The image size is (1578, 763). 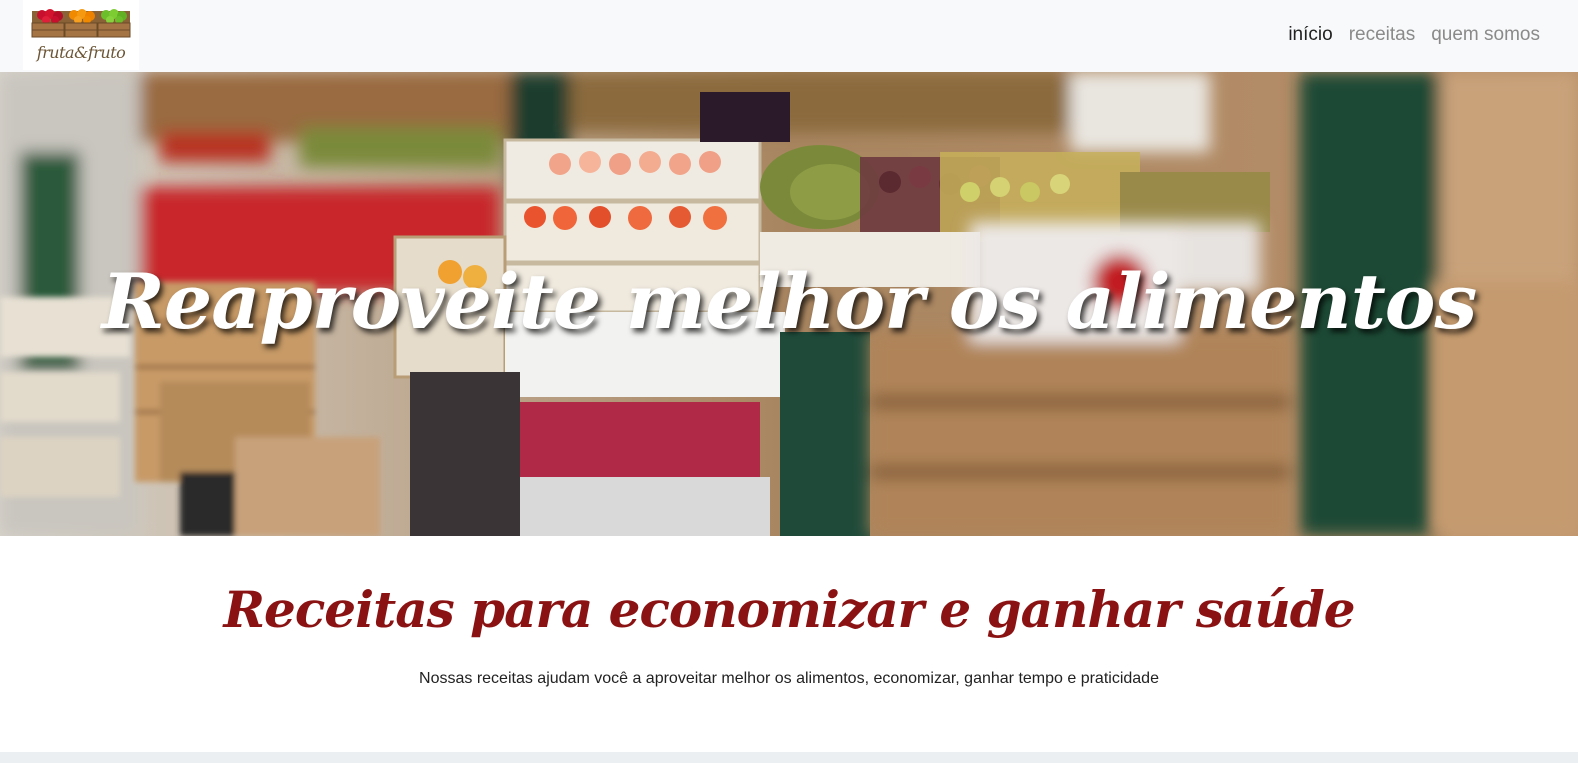 I want to click on section-title: Receitas para economizar e ganhar saúde, so click(x=789, y=609).